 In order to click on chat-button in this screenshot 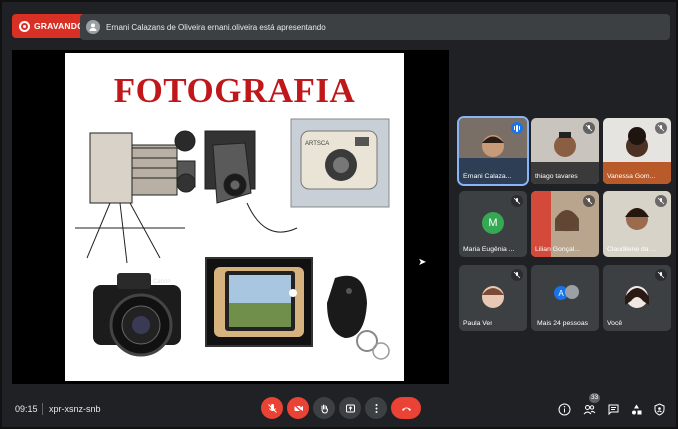, I will do `click(613, 409)`.